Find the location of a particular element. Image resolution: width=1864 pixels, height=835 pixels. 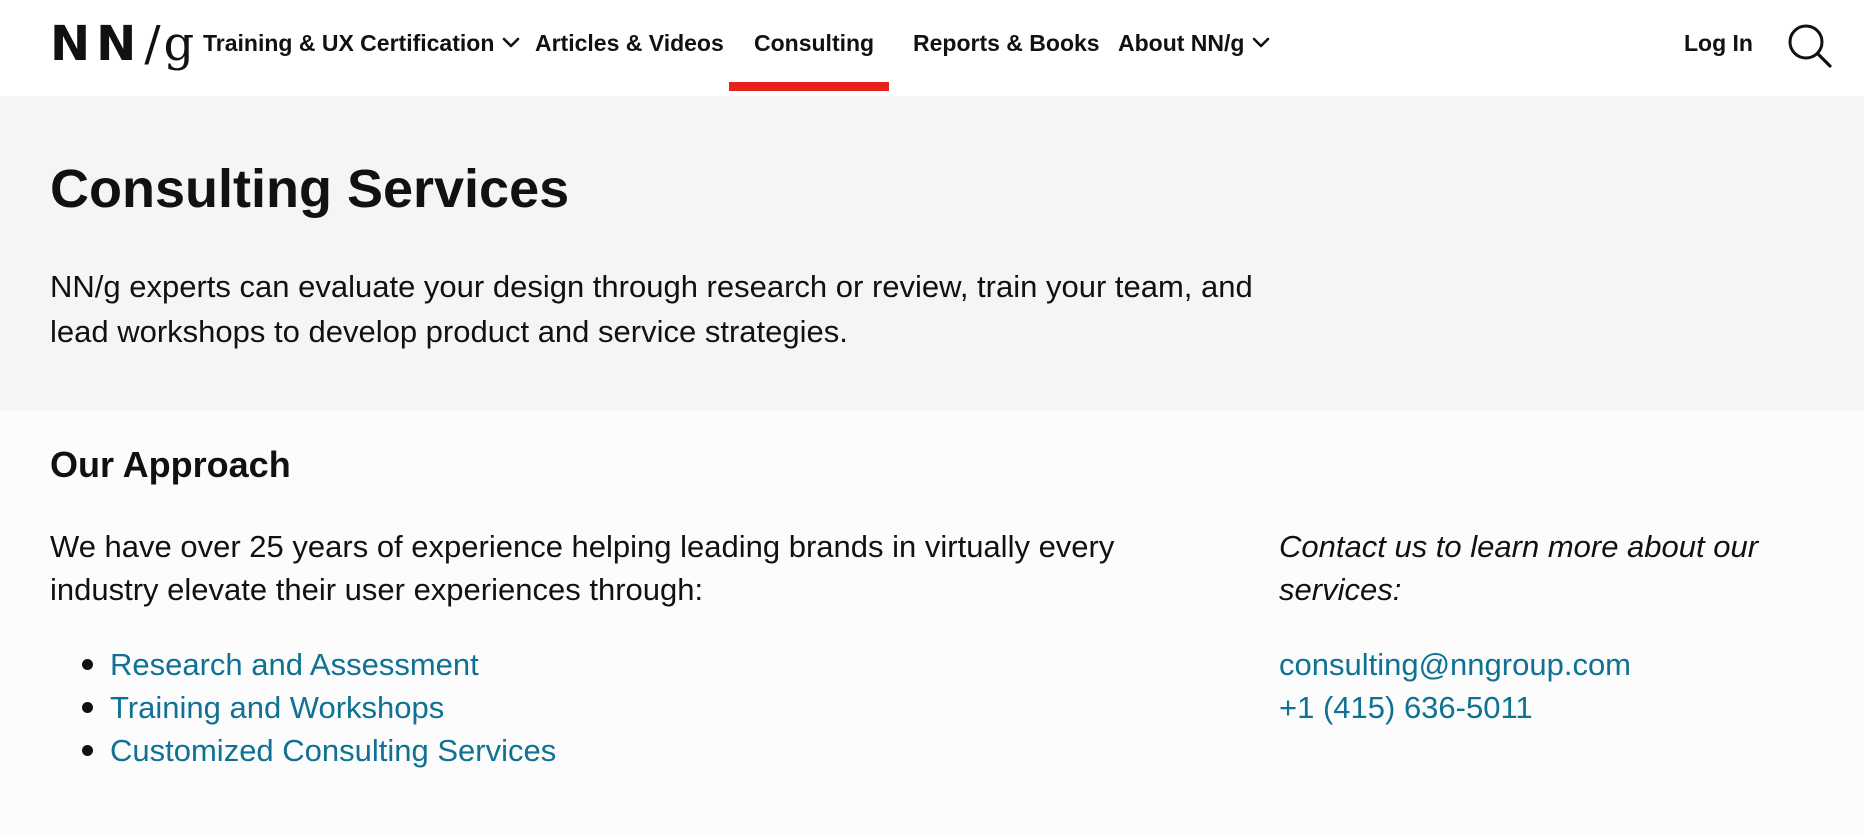

logo-g: g is located at coordinates (179, 44).